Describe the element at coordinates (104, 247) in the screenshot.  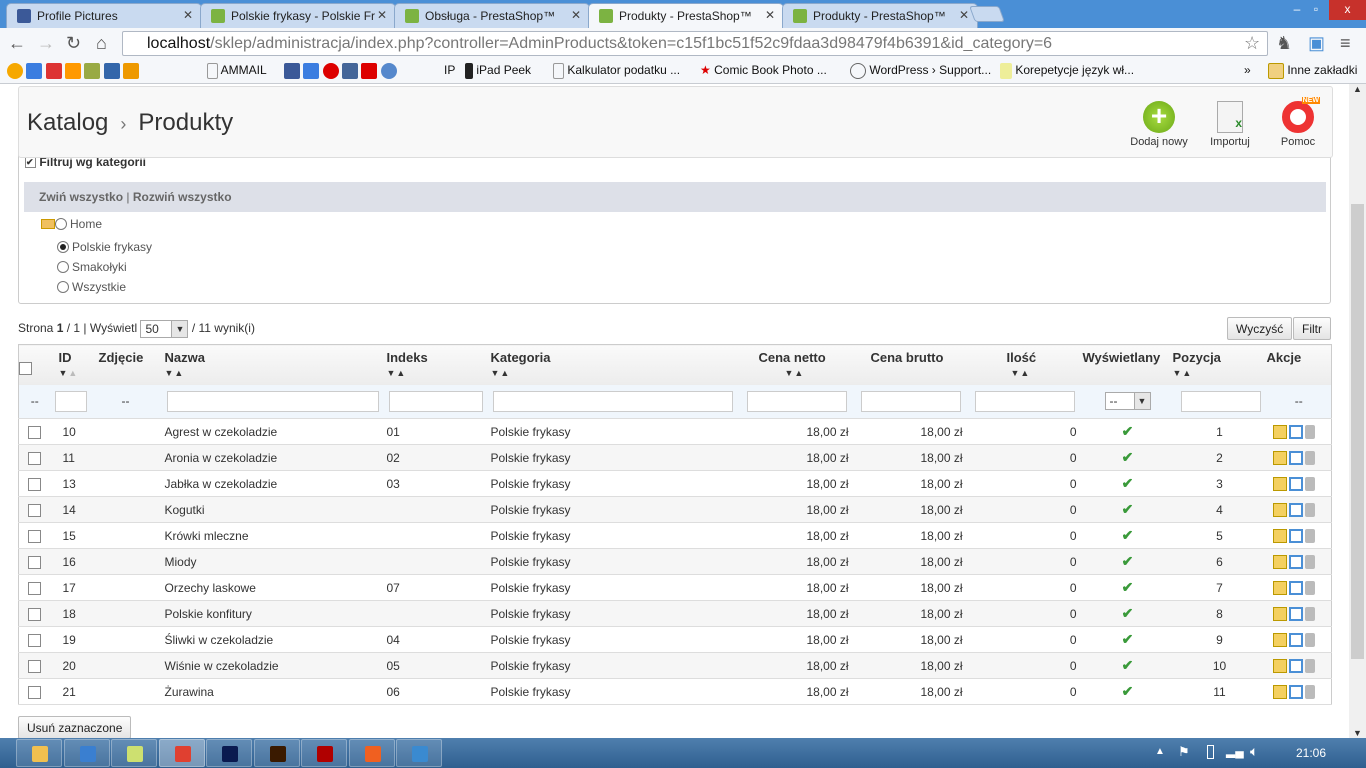
I see `tree-item-polskie-frykasy: Polskie frykasy` at that location.